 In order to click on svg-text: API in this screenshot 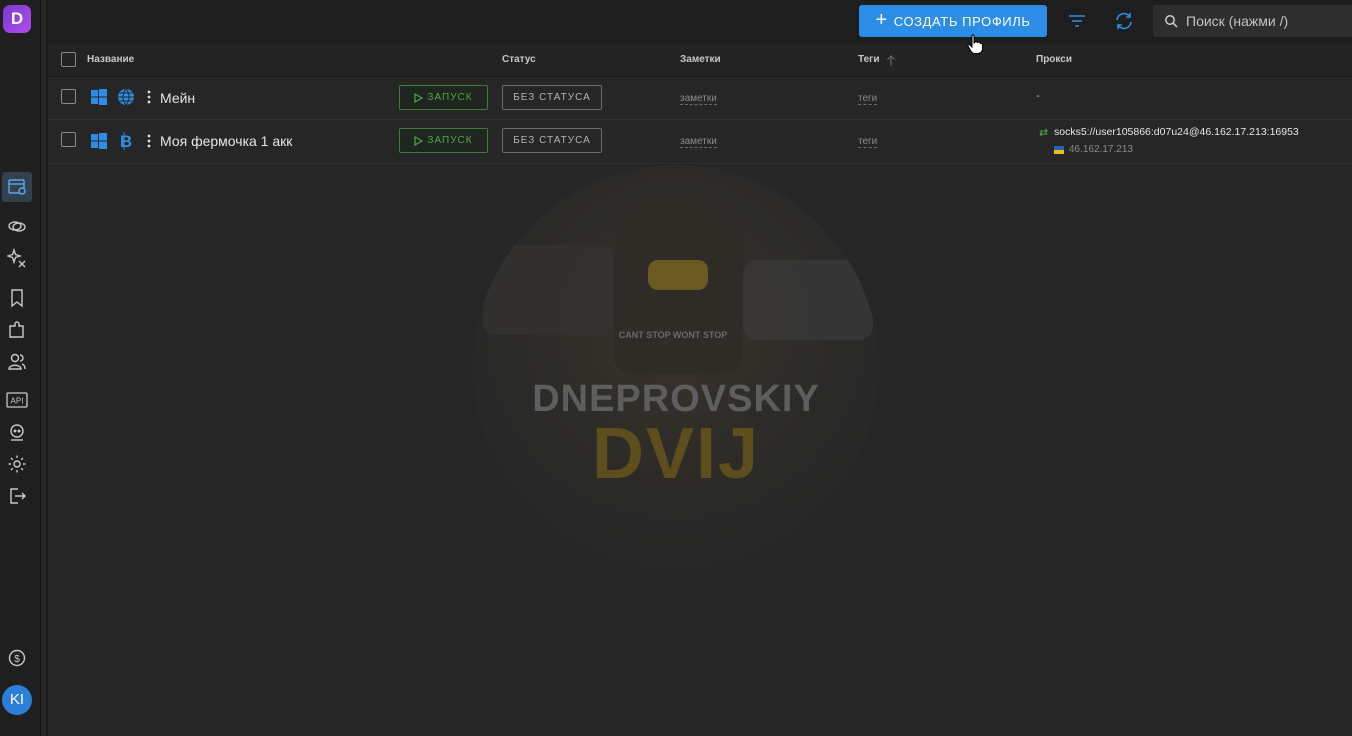, I will do `click(17, 401)`.